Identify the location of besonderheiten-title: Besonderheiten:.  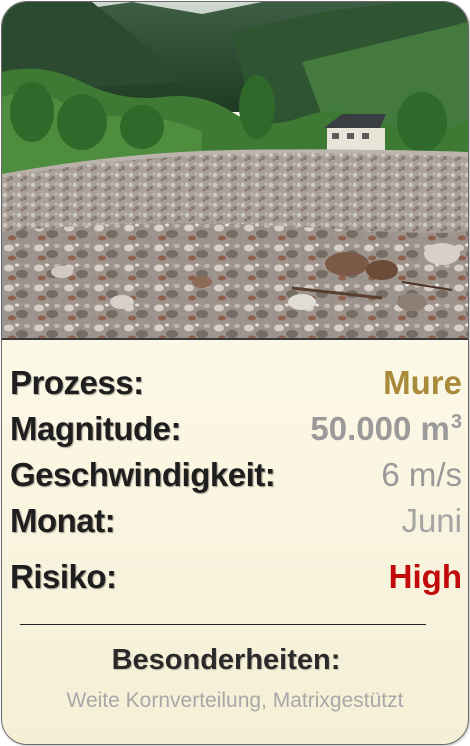
(226, 660).